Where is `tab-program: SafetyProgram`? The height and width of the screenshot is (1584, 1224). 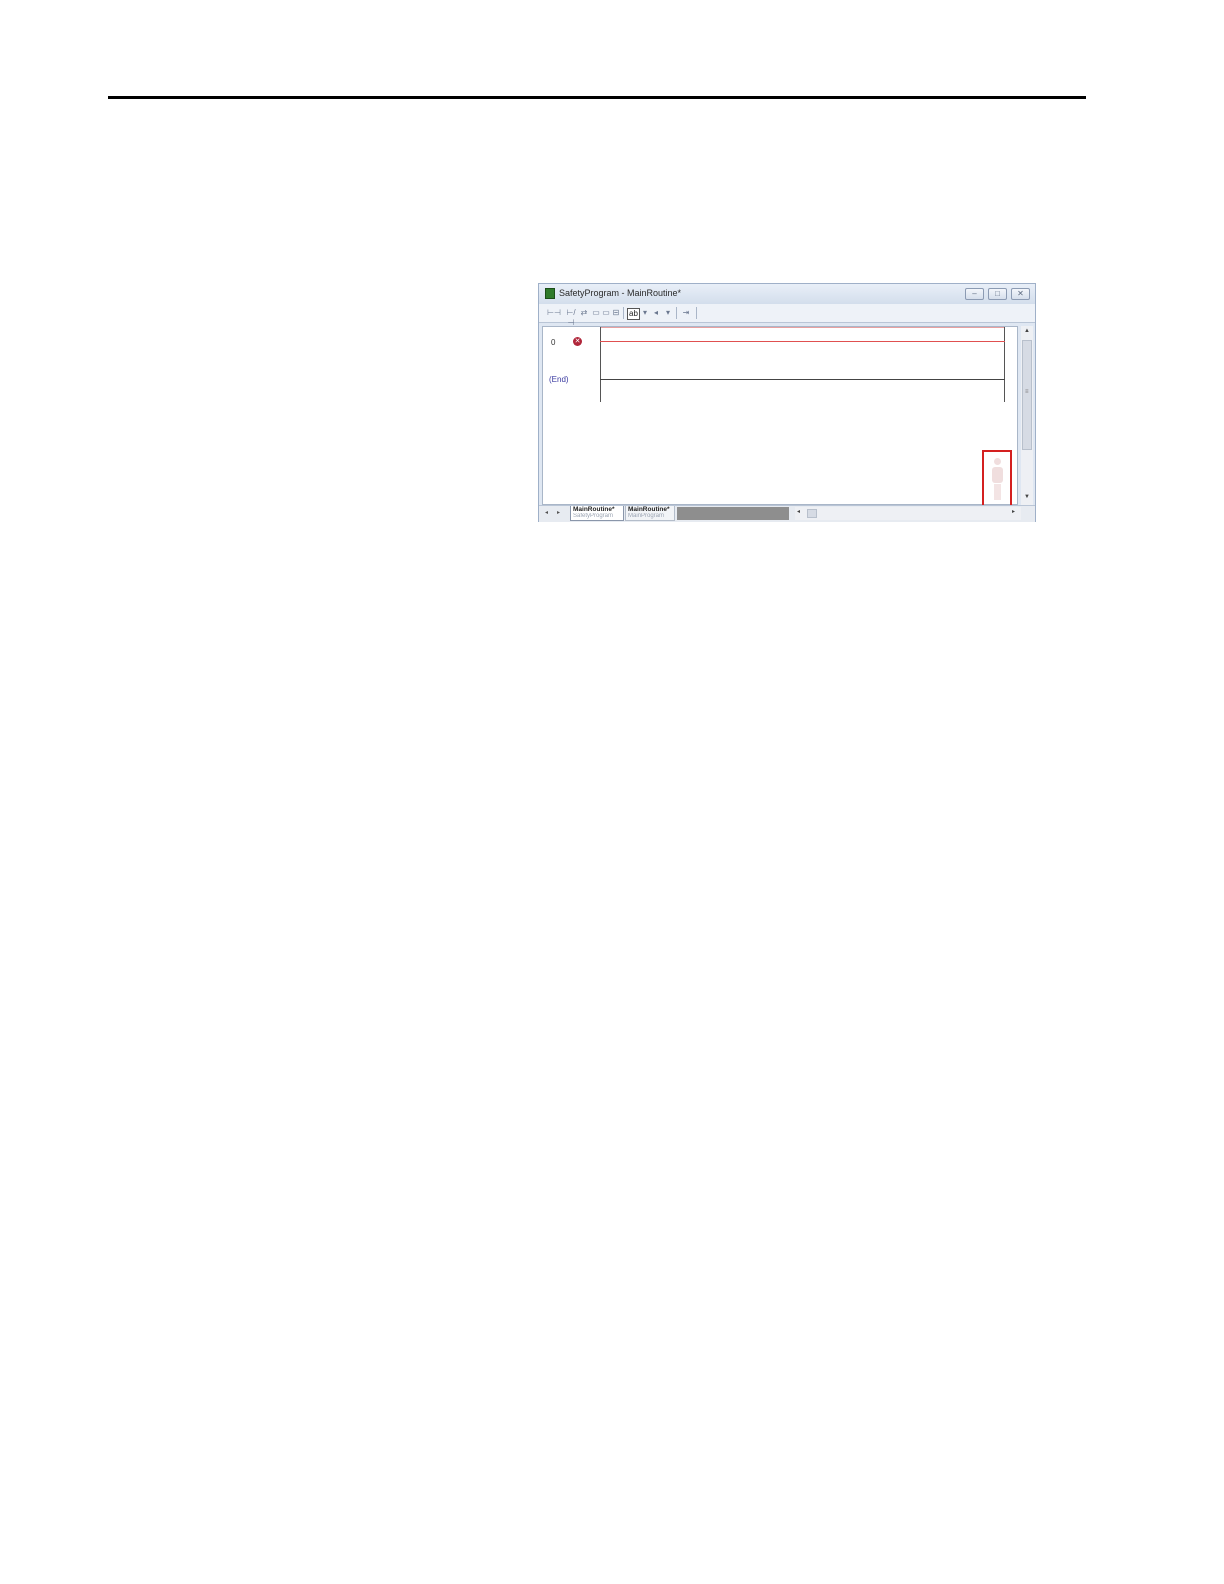
tab-program: SafetyProgram is located at coordinates (593, 516).